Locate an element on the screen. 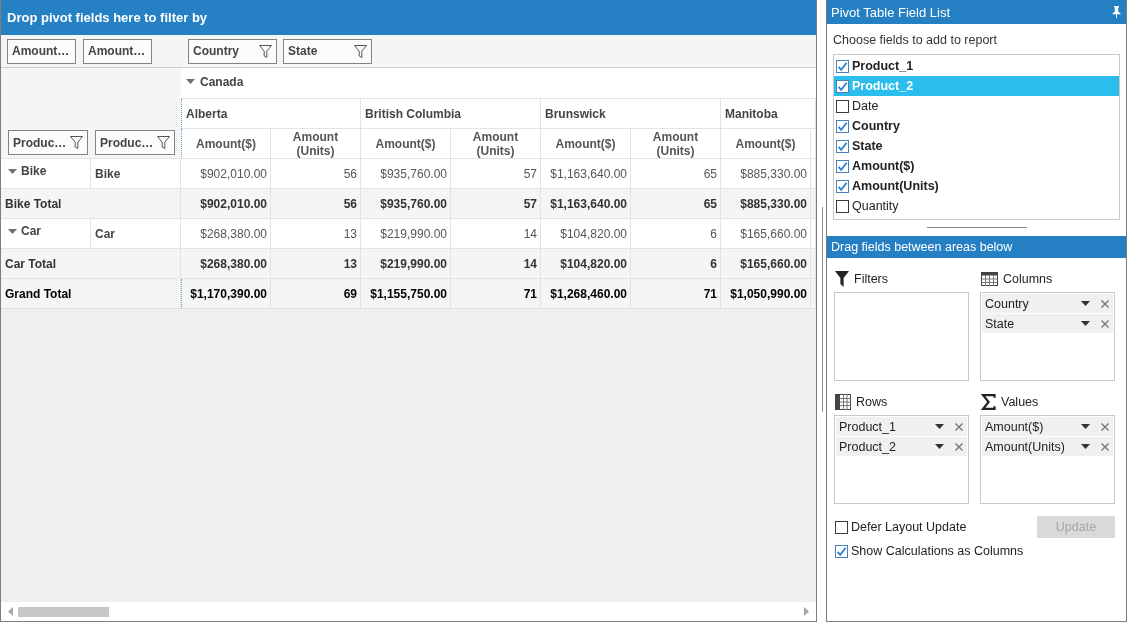 The image size is (1127, 622). field-list-item: Amount($) is located at coordinates (976, 166).